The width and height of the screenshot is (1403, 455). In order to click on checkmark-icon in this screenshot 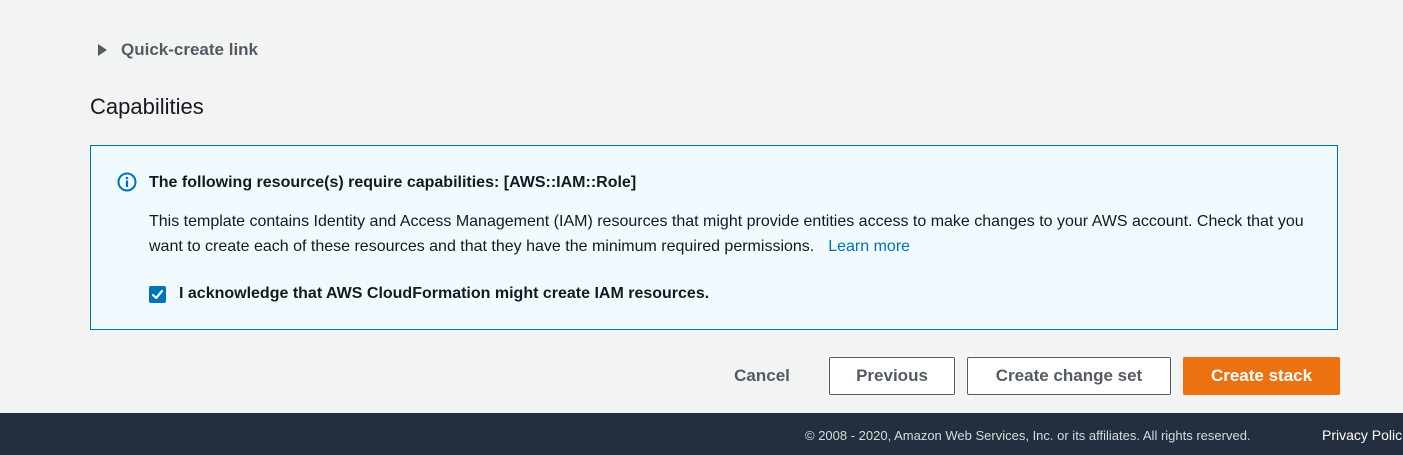, I will do `click(157, 294)`.